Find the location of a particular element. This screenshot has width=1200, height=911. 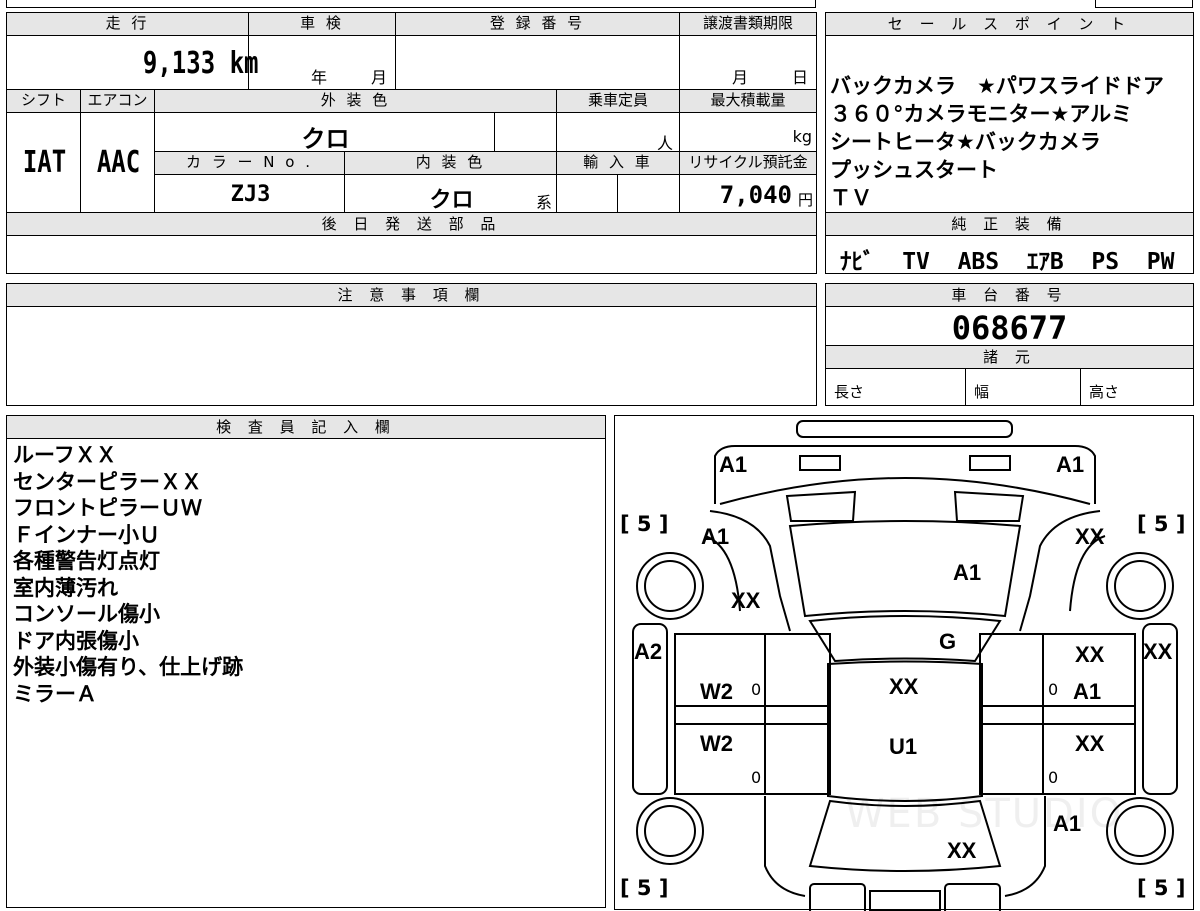

grade-front-right-door-top: XX is located at coordinates (1090, 654).